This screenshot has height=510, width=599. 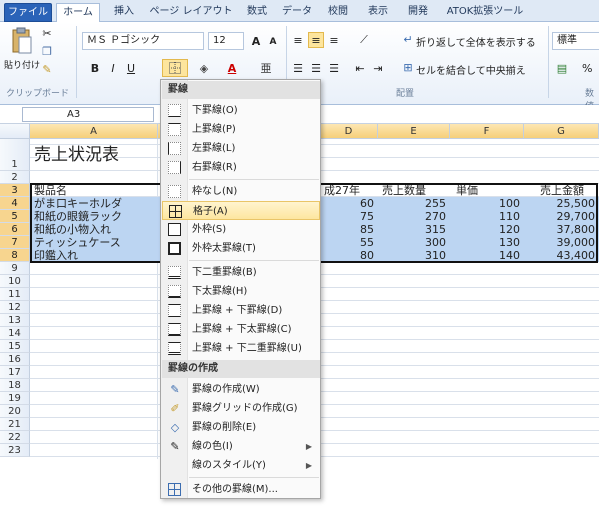 I want to click on menu-item-line-style: 線のスタイル(Y) ▶, so click(x=241, y=465).